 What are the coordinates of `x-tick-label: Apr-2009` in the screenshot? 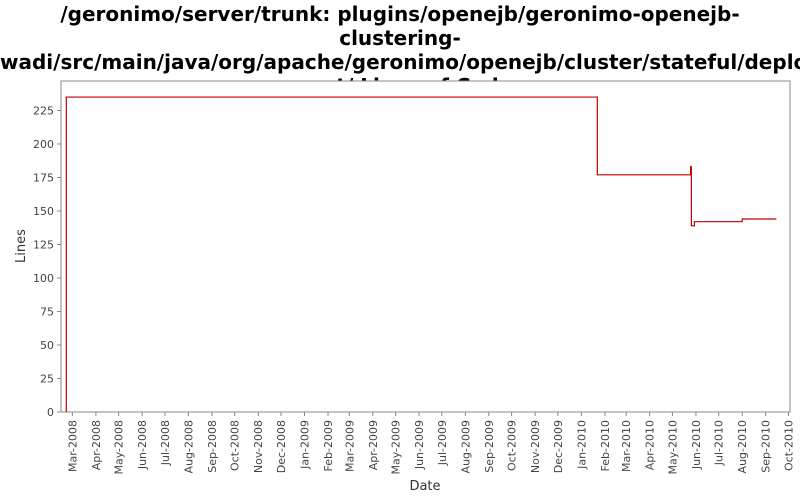 It's located at (373, 445).